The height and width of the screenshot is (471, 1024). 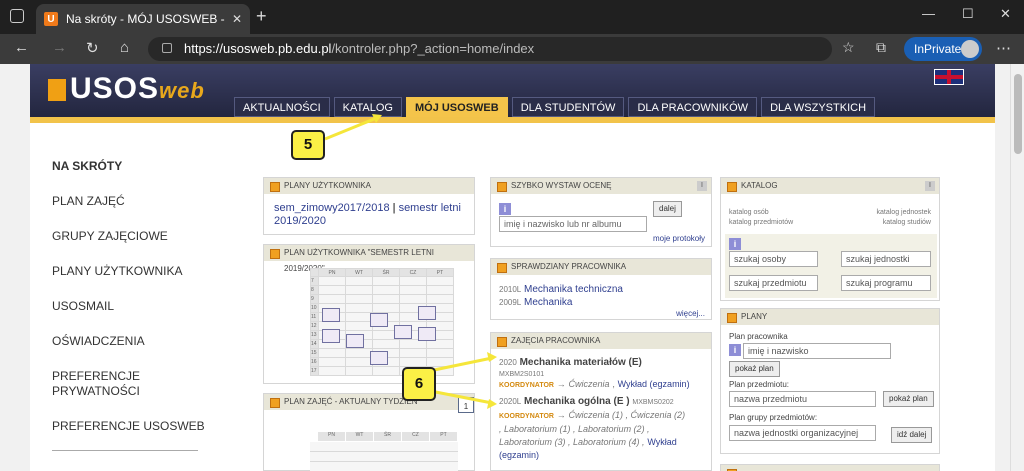 What do you see at coordinates (968, 14) in the screenshot?
I see `maximize-icon: ☐` at bounding box center [968, 14].